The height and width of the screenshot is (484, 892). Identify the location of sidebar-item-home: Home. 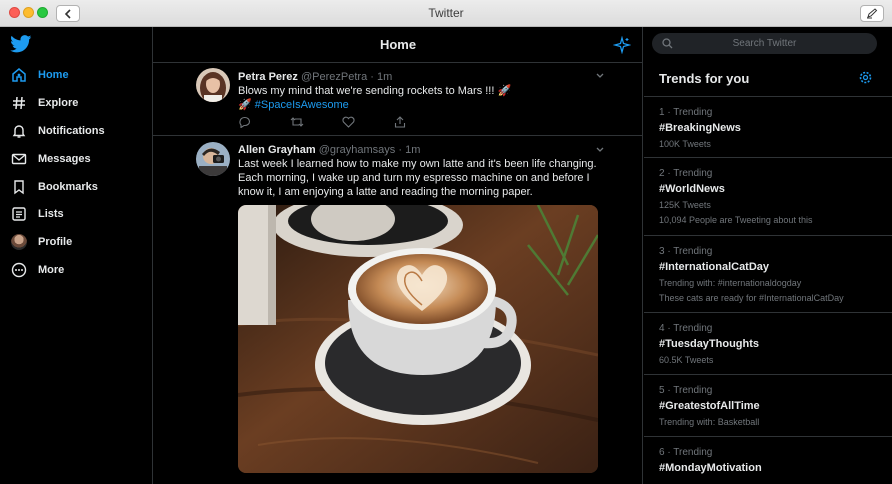
(39, 75).